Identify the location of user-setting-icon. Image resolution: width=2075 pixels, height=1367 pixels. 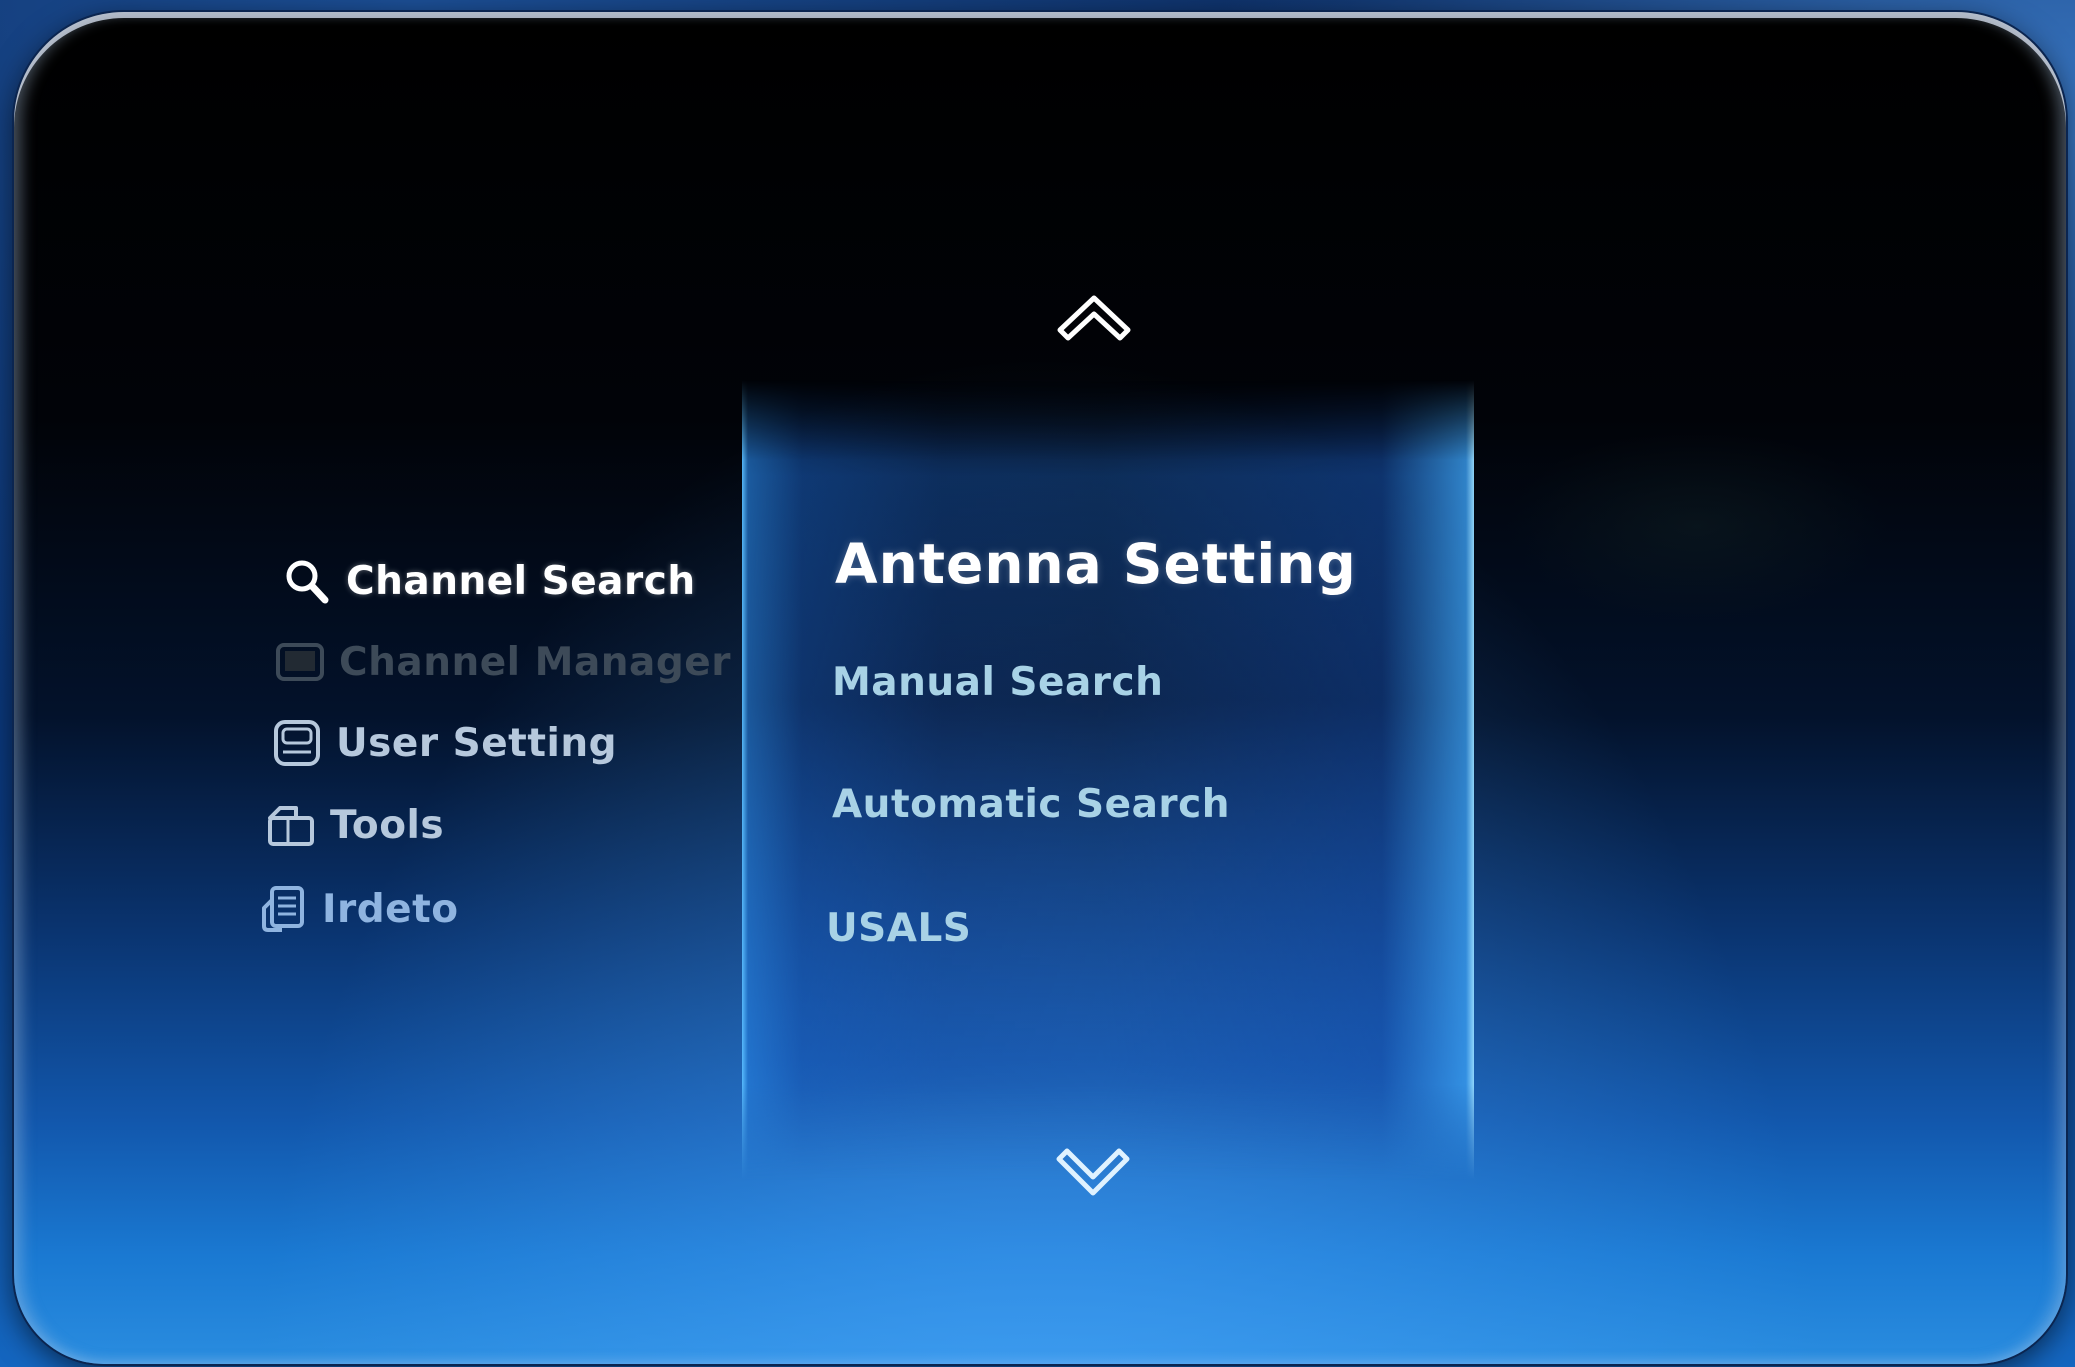
(297, 743).